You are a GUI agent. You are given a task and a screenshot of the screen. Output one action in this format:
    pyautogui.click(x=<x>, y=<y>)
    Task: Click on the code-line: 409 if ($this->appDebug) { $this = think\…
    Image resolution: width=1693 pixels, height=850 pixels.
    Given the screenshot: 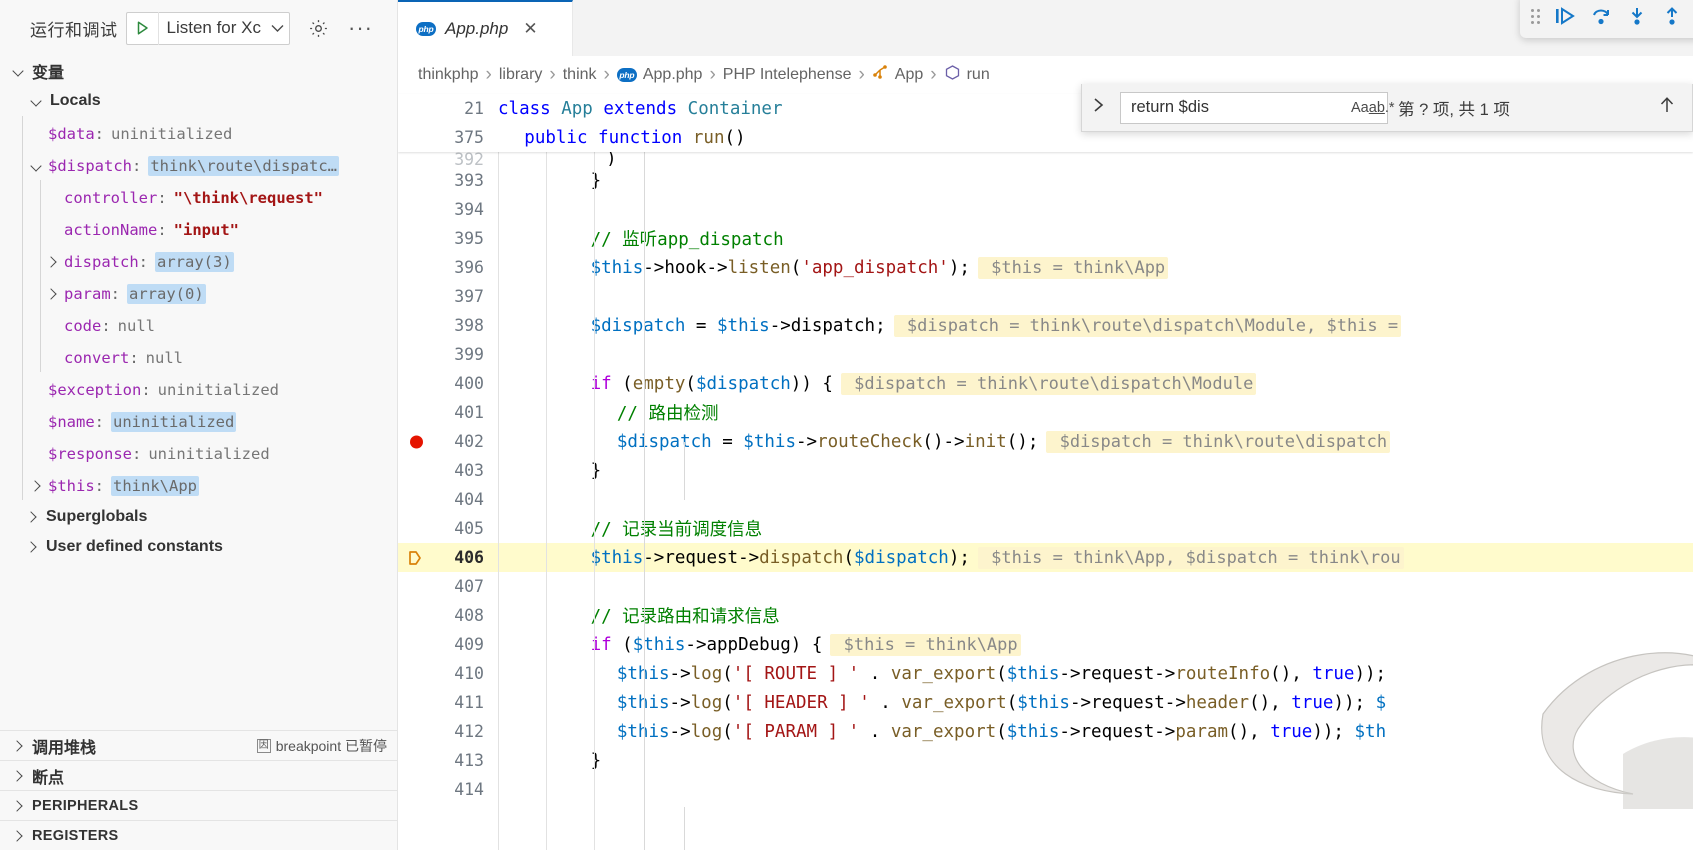 What is the action you would take?
    pyautogui.click(x=1045, y=644)
    